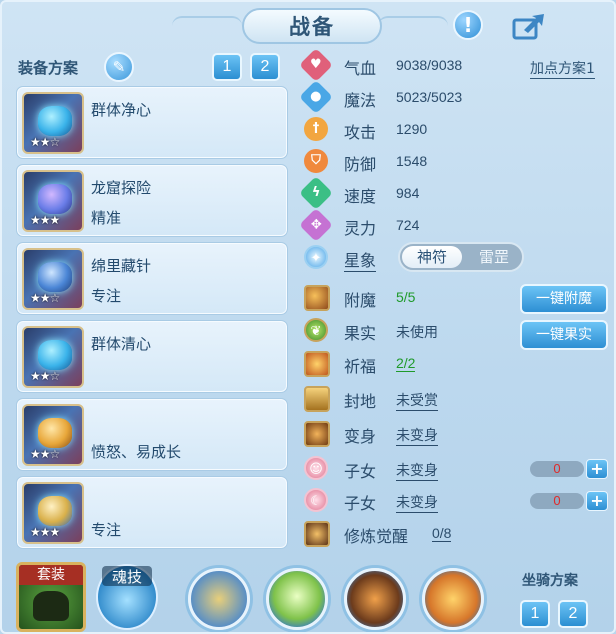 Image resolution: width=616 pixels, height=634 pixels. Describe the element at coordinates (360, 164) in the screenshot. I see `stat-name: 防御` at that location.